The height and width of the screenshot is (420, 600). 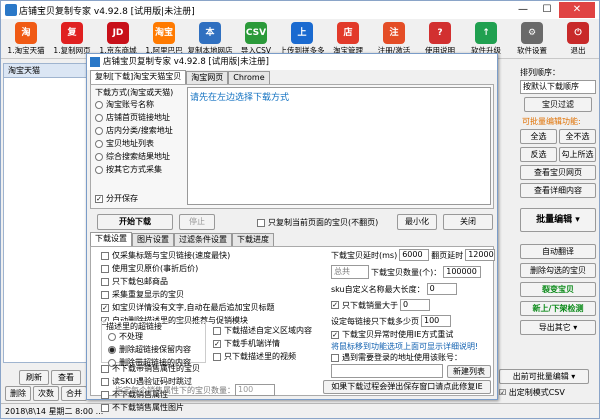 I want to click on tab-taobao-page: 淘宝网页, so click(x=207, y=77).